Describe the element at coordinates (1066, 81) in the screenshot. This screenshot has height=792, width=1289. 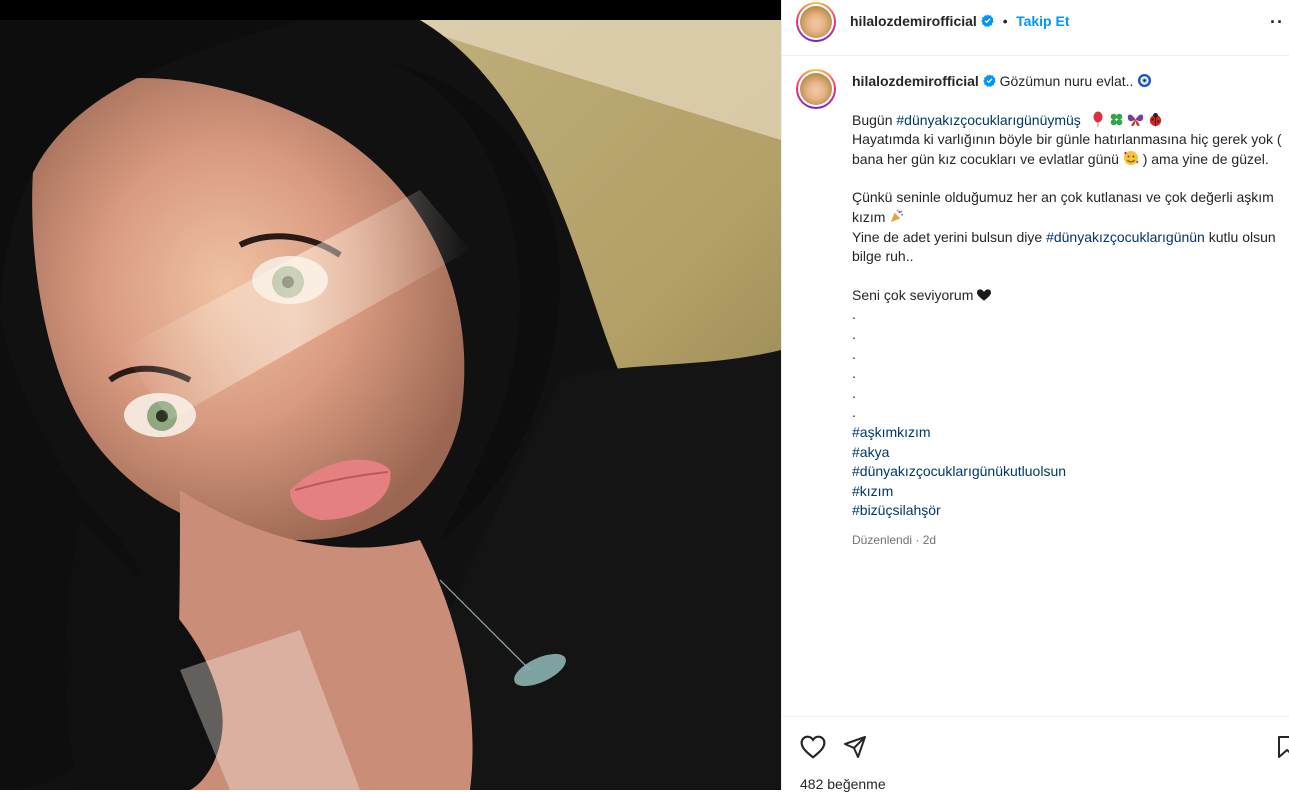
I see `caption-intro: Gözümun nuru evlat..` at that location.